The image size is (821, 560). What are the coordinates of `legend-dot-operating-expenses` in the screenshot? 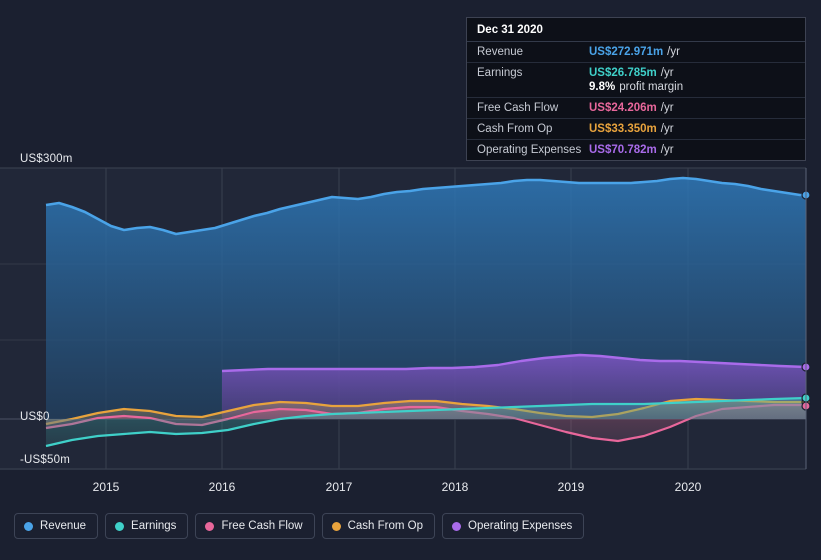 It's located at (457, 526).